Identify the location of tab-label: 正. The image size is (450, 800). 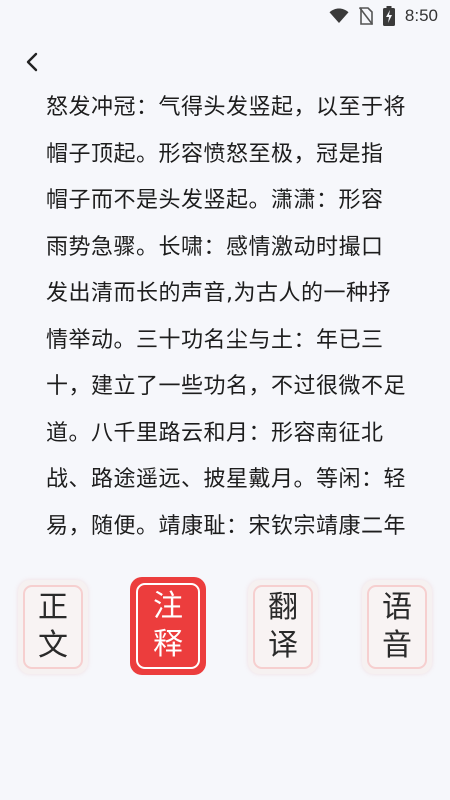
(53, 607).